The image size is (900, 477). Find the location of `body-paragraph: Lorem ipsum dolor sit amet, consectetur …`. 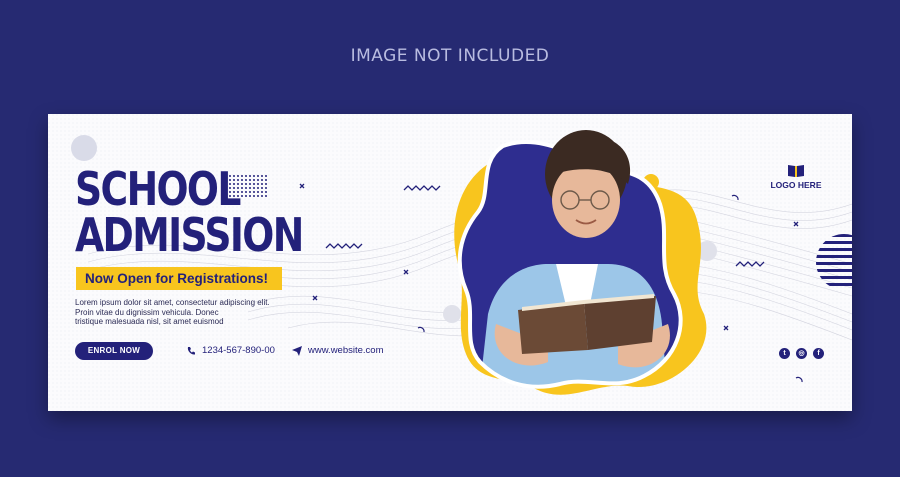

body-paragraph: Lorem ipsum dolor sit amet, consectetur … is located at coordinates (195, 312).